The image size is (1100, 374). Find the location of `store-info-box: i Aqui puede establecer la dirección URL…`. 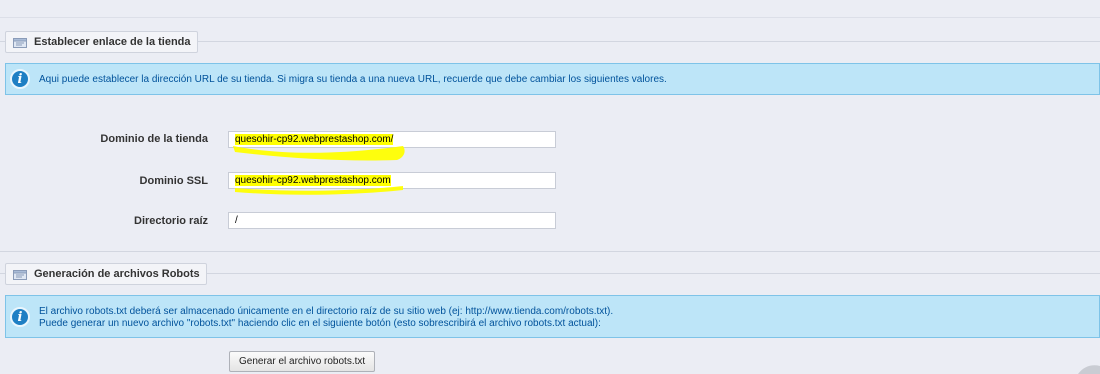

store-info-box: i Aqui puede establecer la dirección URL… is located at coordinates (552, 79).